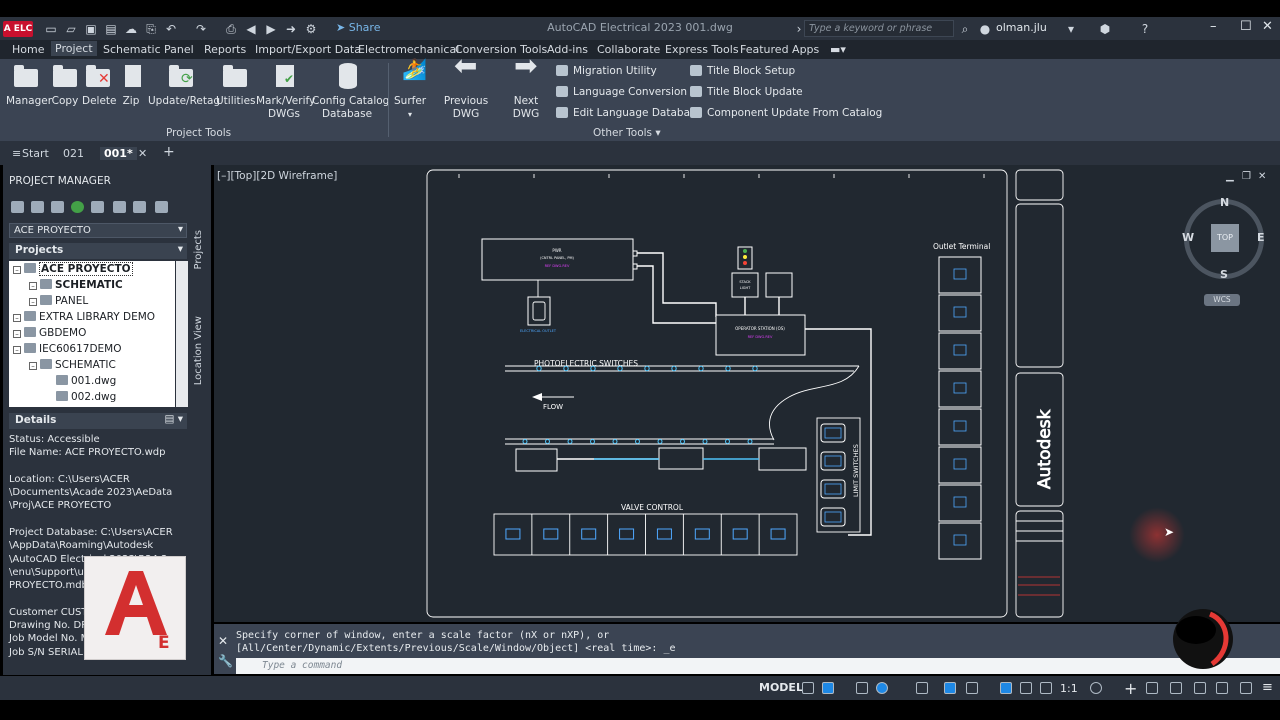 This screenshot has width=1280, height=720. I want to click on tab-project: Project, so click(74, 48).